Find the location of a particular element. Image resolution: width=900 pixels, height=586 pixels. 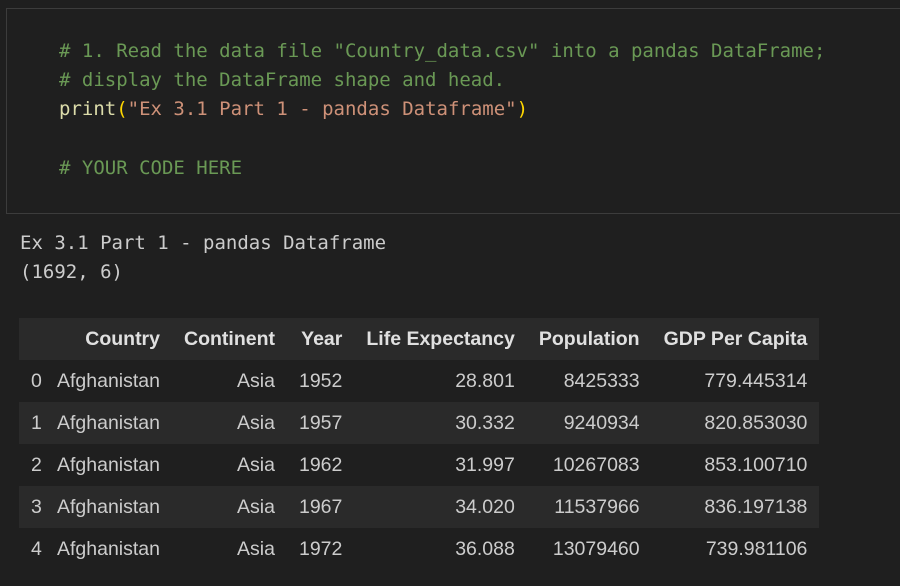

column-header-population: Population is located at coordinates (589, 339).